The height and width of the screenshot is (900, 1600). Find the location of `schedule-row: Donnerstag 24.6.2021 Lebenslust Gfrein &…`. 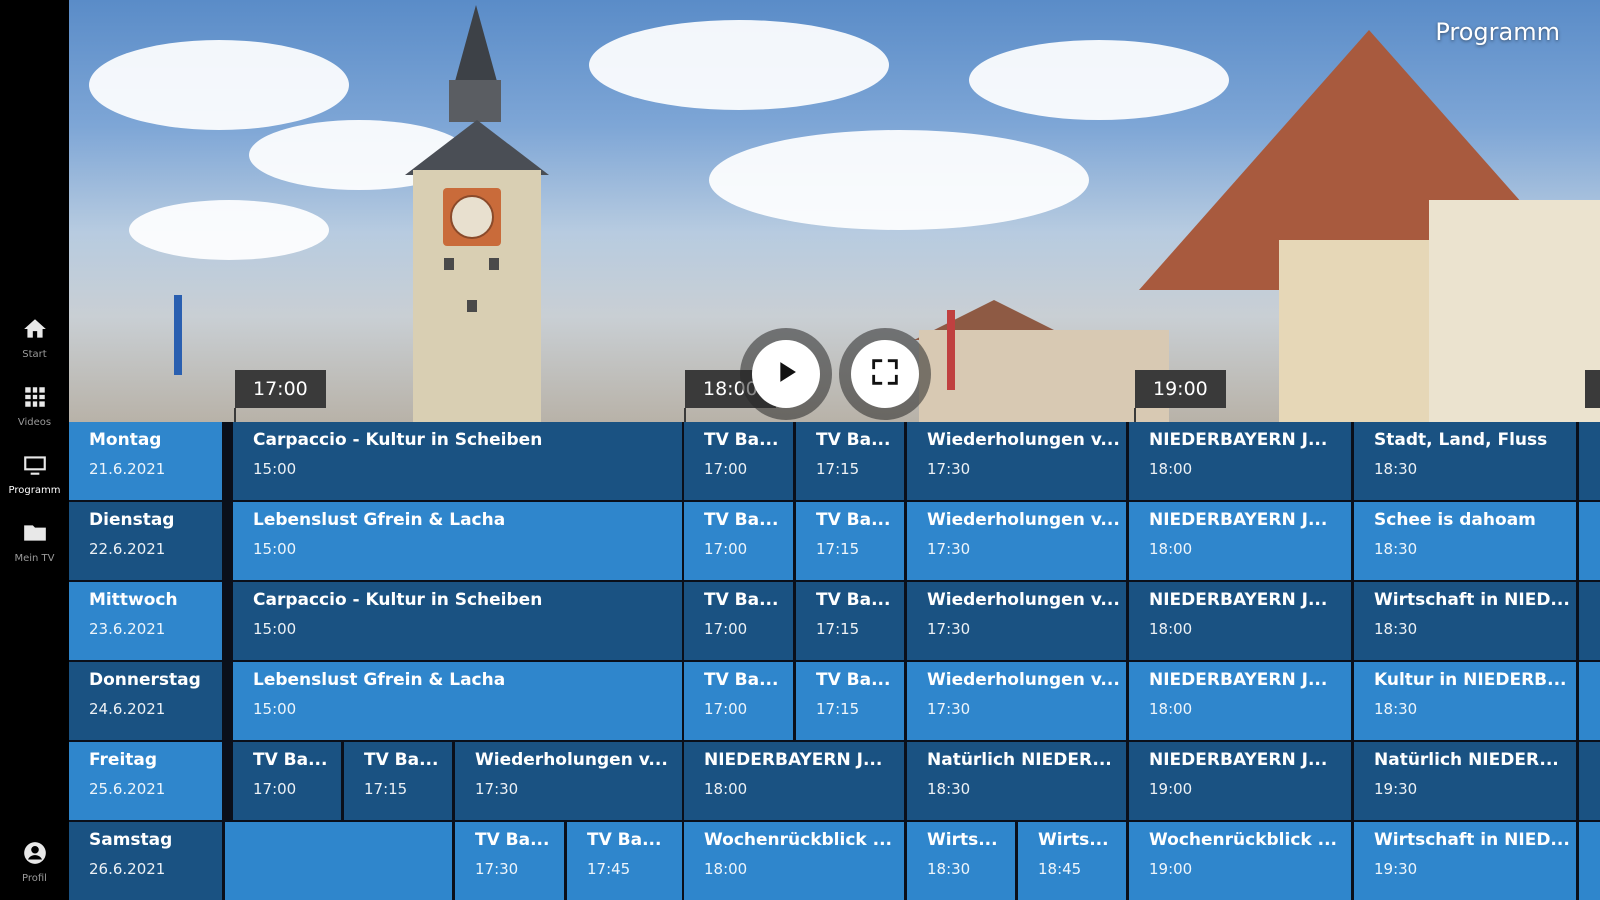

schedule-row: Donnerstag 24.6.2021 Lebenslust Gfrein &… is located at coordinates (834, 701).